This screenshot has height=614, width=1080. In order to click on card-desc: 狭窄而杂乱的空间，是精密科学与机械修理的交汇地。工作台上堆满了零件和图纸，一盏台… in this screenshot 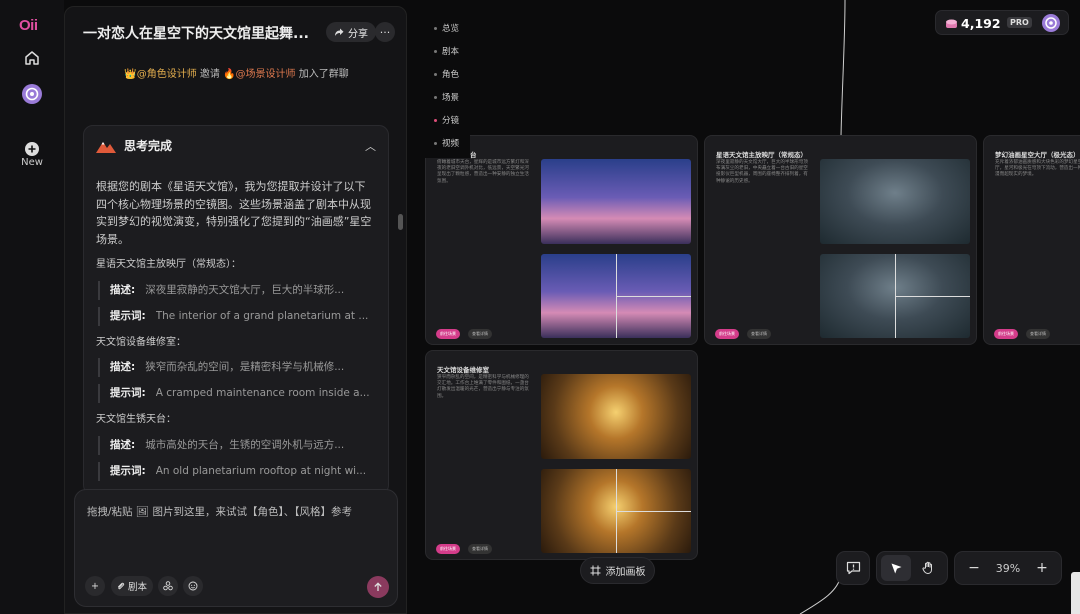, I will do `click(483, 387)`.